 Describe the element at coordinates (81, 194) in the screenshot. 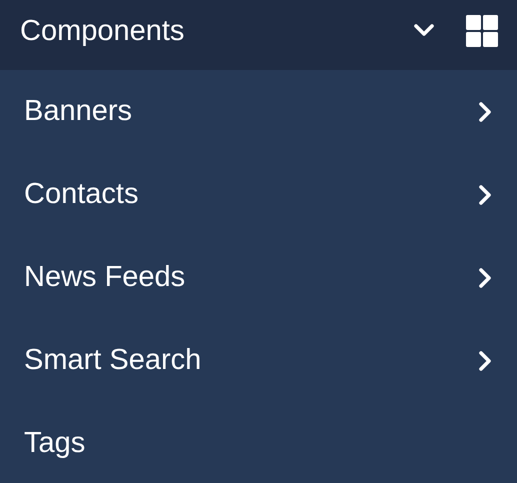

I see `menu-item-label: Contacts` at that location.